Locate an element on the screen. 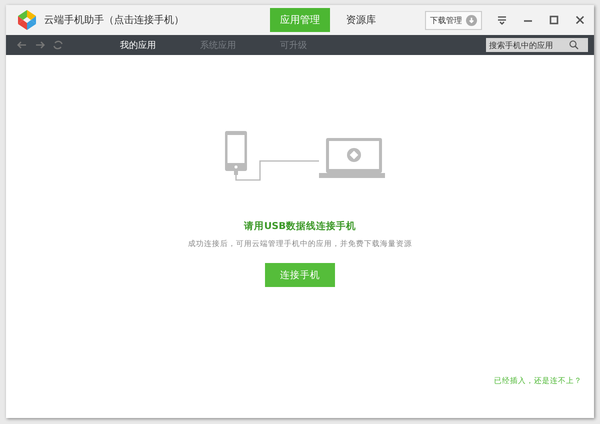  search-field: 搜索手机中的应用 is located at coordinates (537, 45).